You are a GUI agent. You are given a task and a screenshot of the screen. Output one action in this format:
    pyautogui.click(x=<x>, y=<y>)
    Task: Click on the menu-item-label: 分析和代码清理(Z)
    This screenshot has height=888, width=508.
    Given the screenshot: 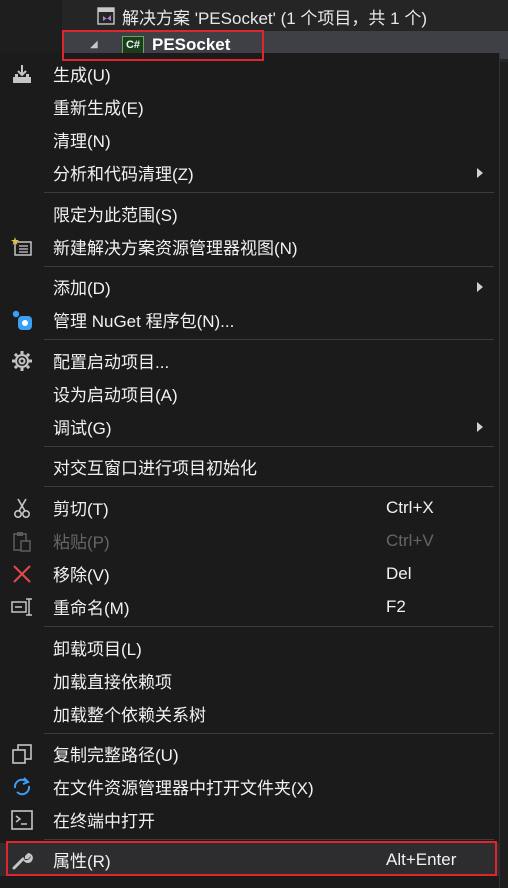 What is the action you would take?
    pyautogui.click(x=123, y=174)
    